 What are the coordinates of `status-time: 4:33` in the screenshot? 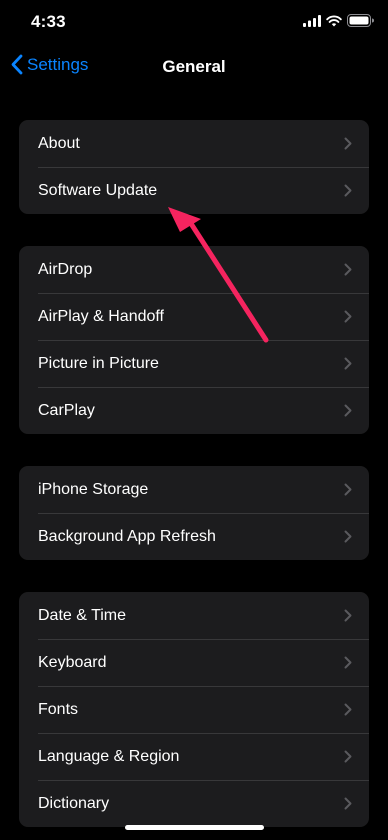 It's located at (48, 21).